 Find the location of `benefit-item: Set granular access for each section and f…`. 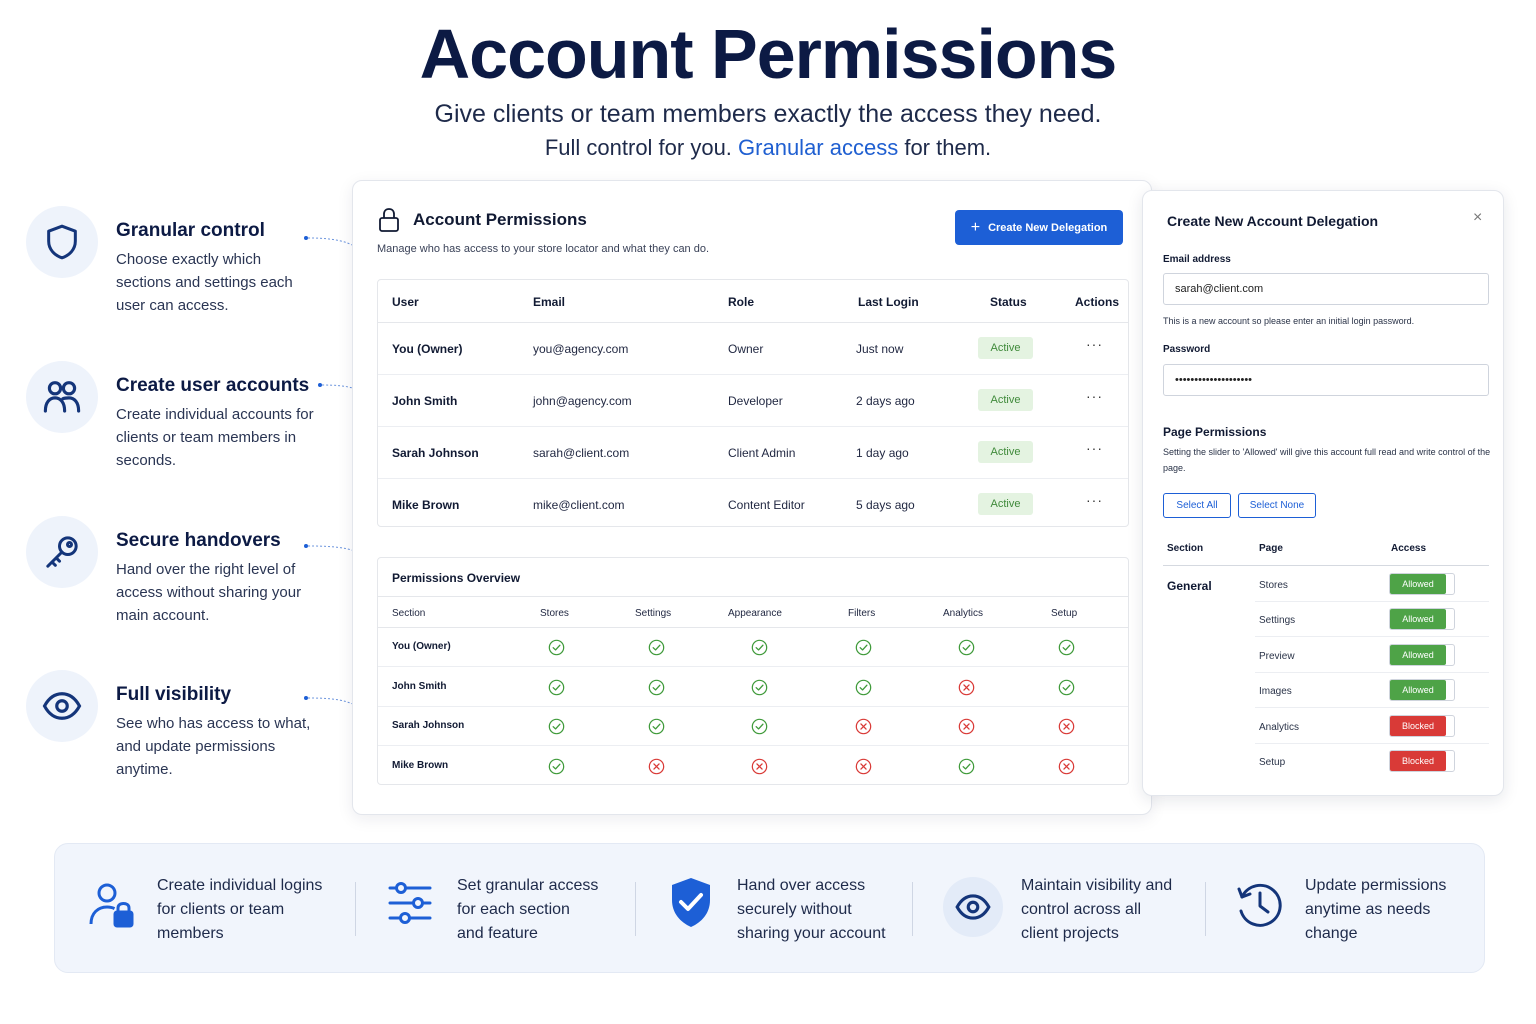

benefit-item: Set granular access for each section and f… is located at coordinates (522, 909).